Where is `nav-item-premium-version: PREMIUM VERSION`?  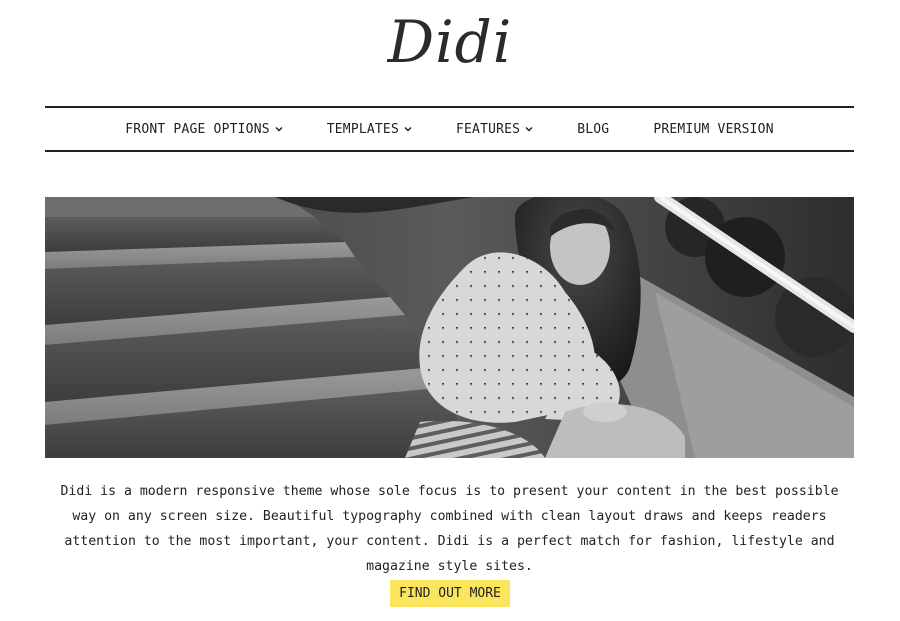
nav-item-premium-version: PREMIUM VERSION is located at coordinates (713, 129).